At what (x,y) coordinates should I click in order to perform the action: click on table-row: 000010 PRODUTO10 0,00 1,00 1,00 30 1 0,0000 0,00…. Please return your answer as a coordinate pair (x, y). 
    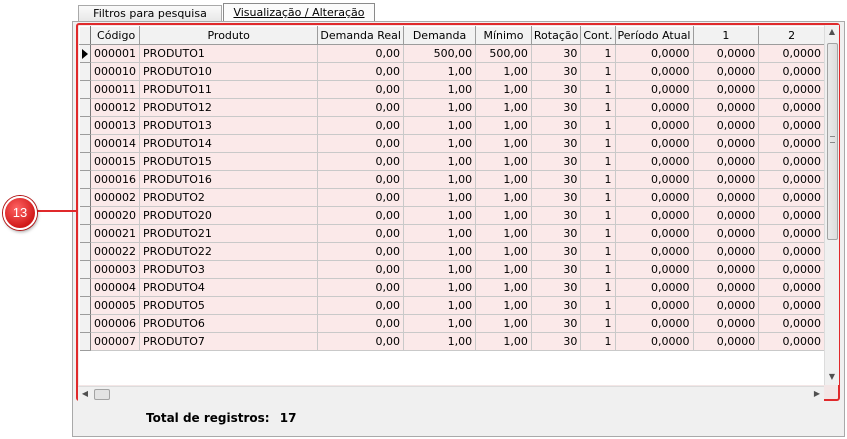
    Looking at the image, I should click on (452, 71).